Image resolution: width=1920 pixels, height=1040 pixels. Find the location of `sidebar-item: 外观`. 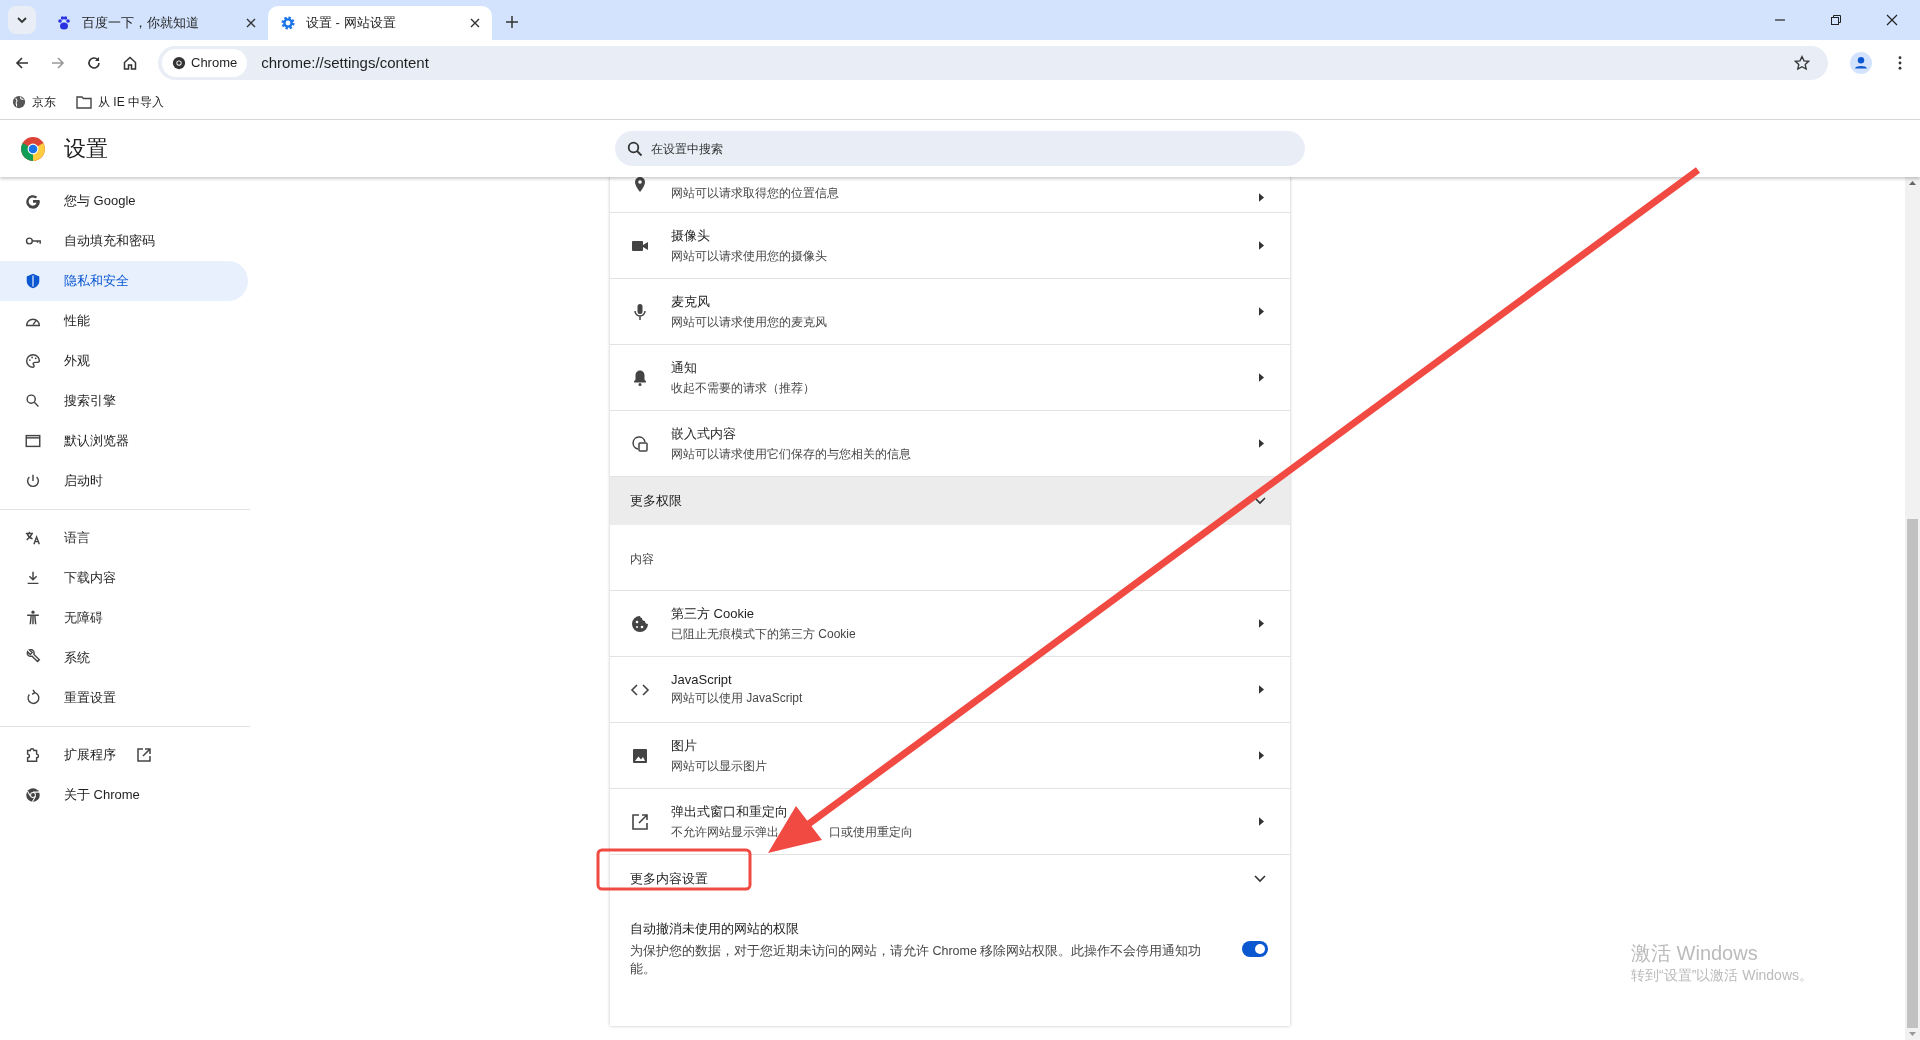

sidebar-item: 外观 is located at coordinates (124, 361).